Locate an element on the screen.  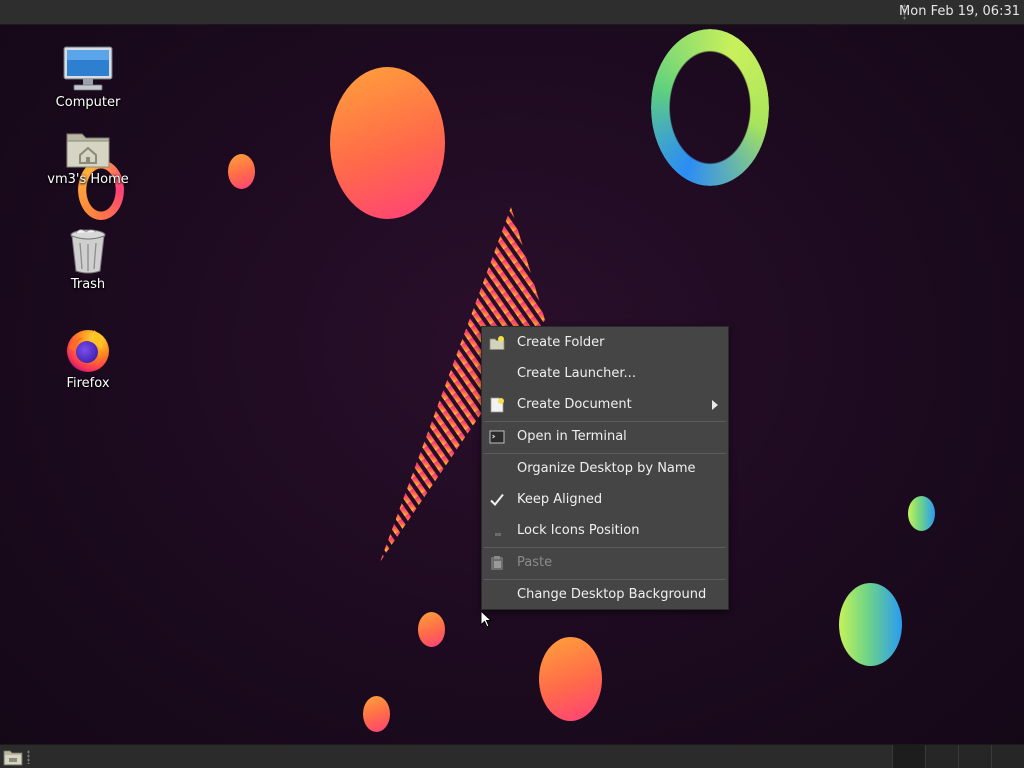
trash-icon is located at coordinates (88, 251).